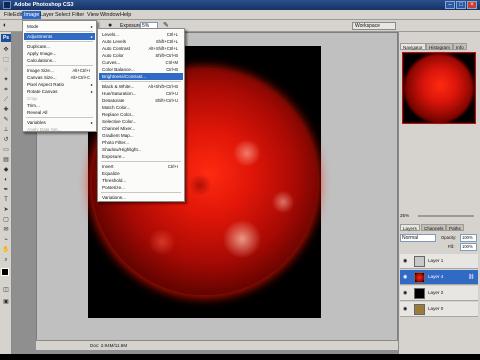 The width and height of the screenshot is (480, 360). Describe the element at coordinates (78, 15) in the screenshot. I see `menu-filter: Filter` at that location.